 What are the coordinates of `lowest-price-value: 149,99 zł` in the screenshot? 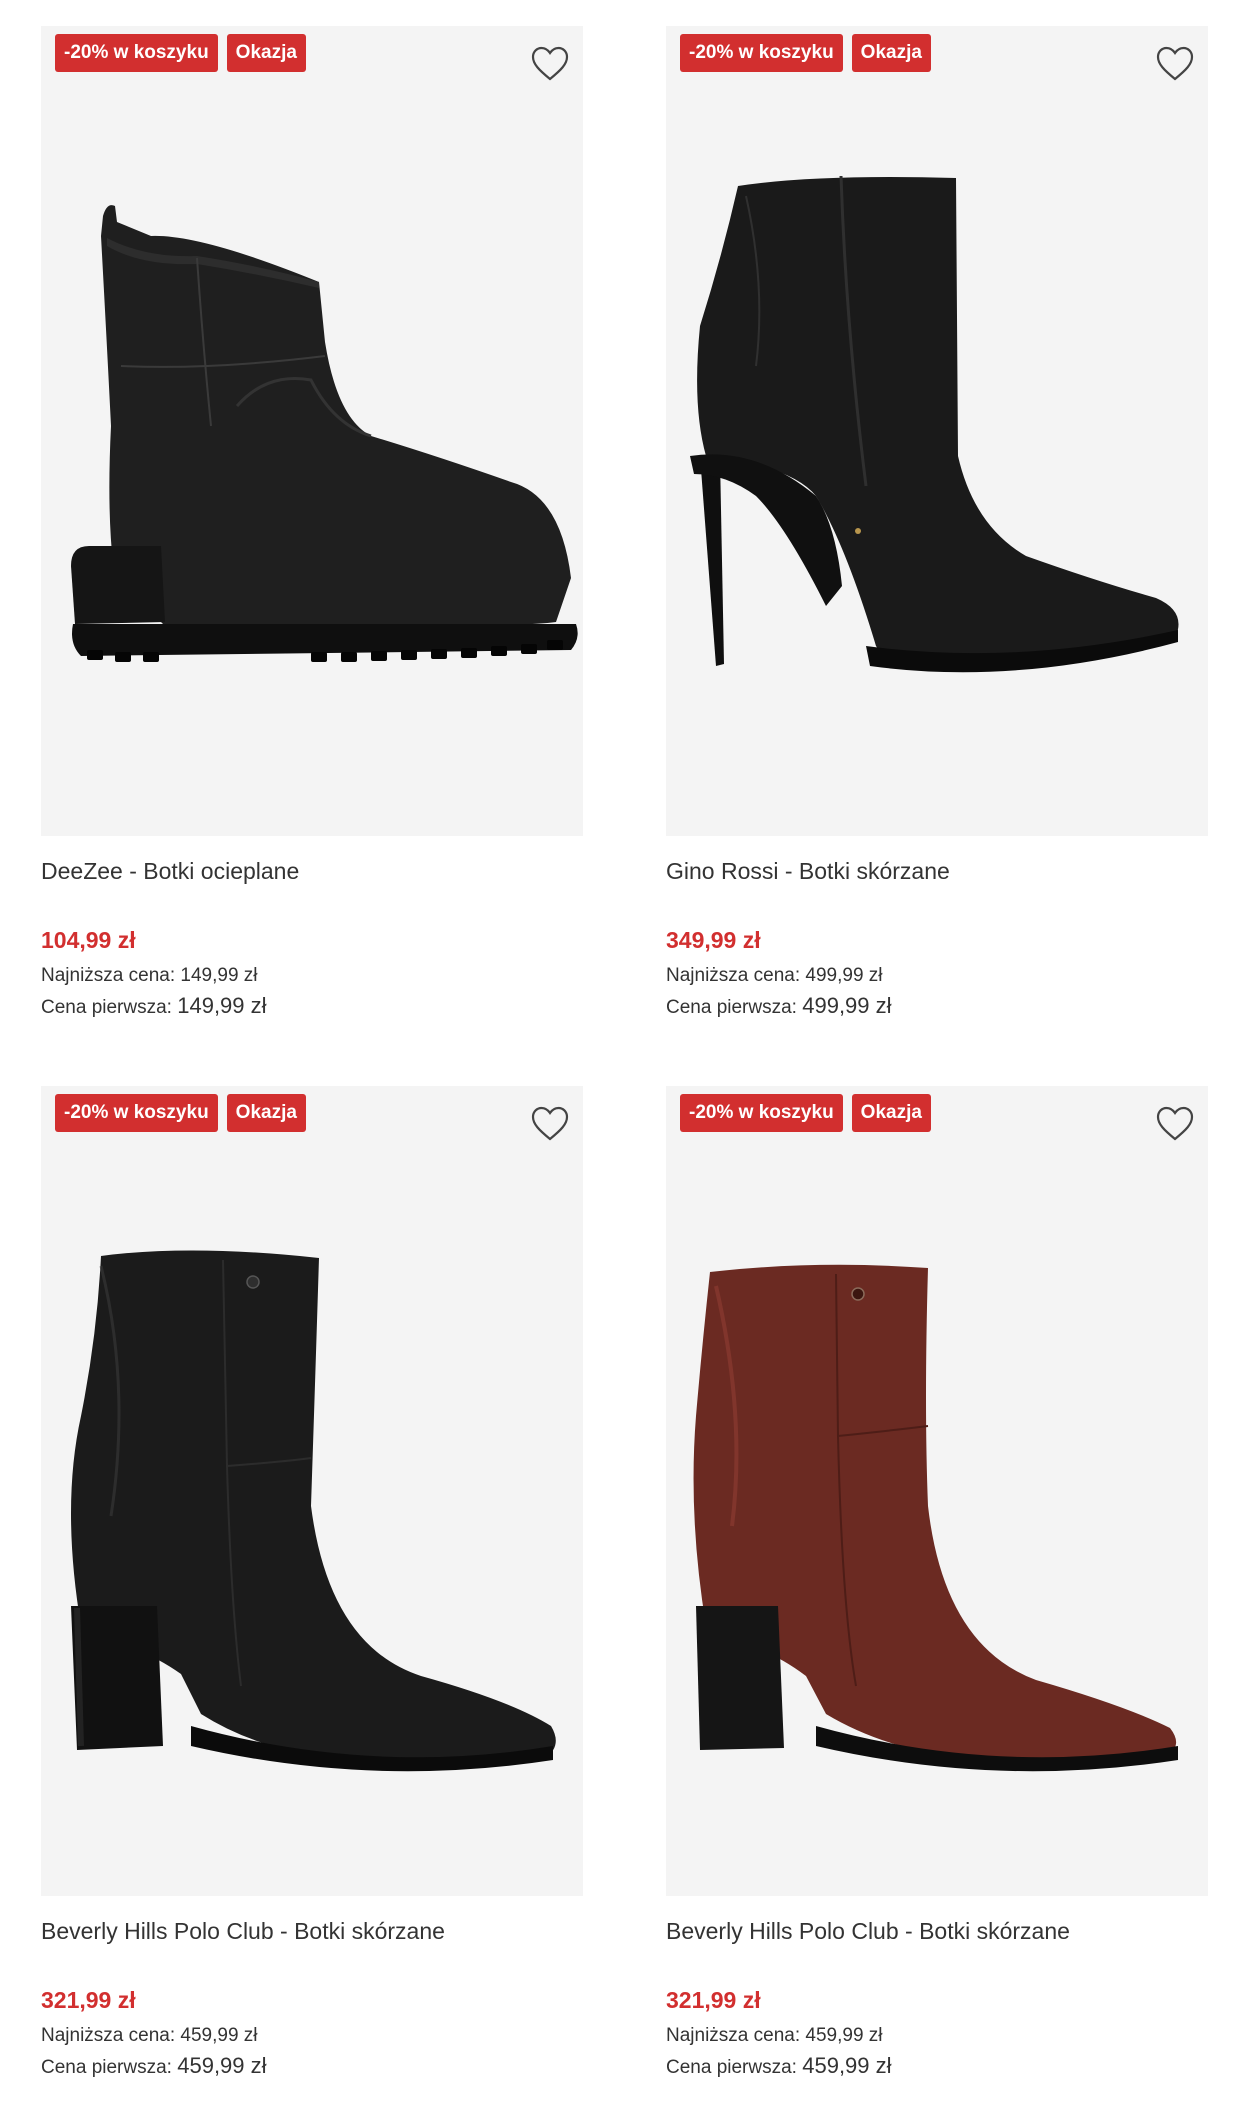 It's located at (219, 975).